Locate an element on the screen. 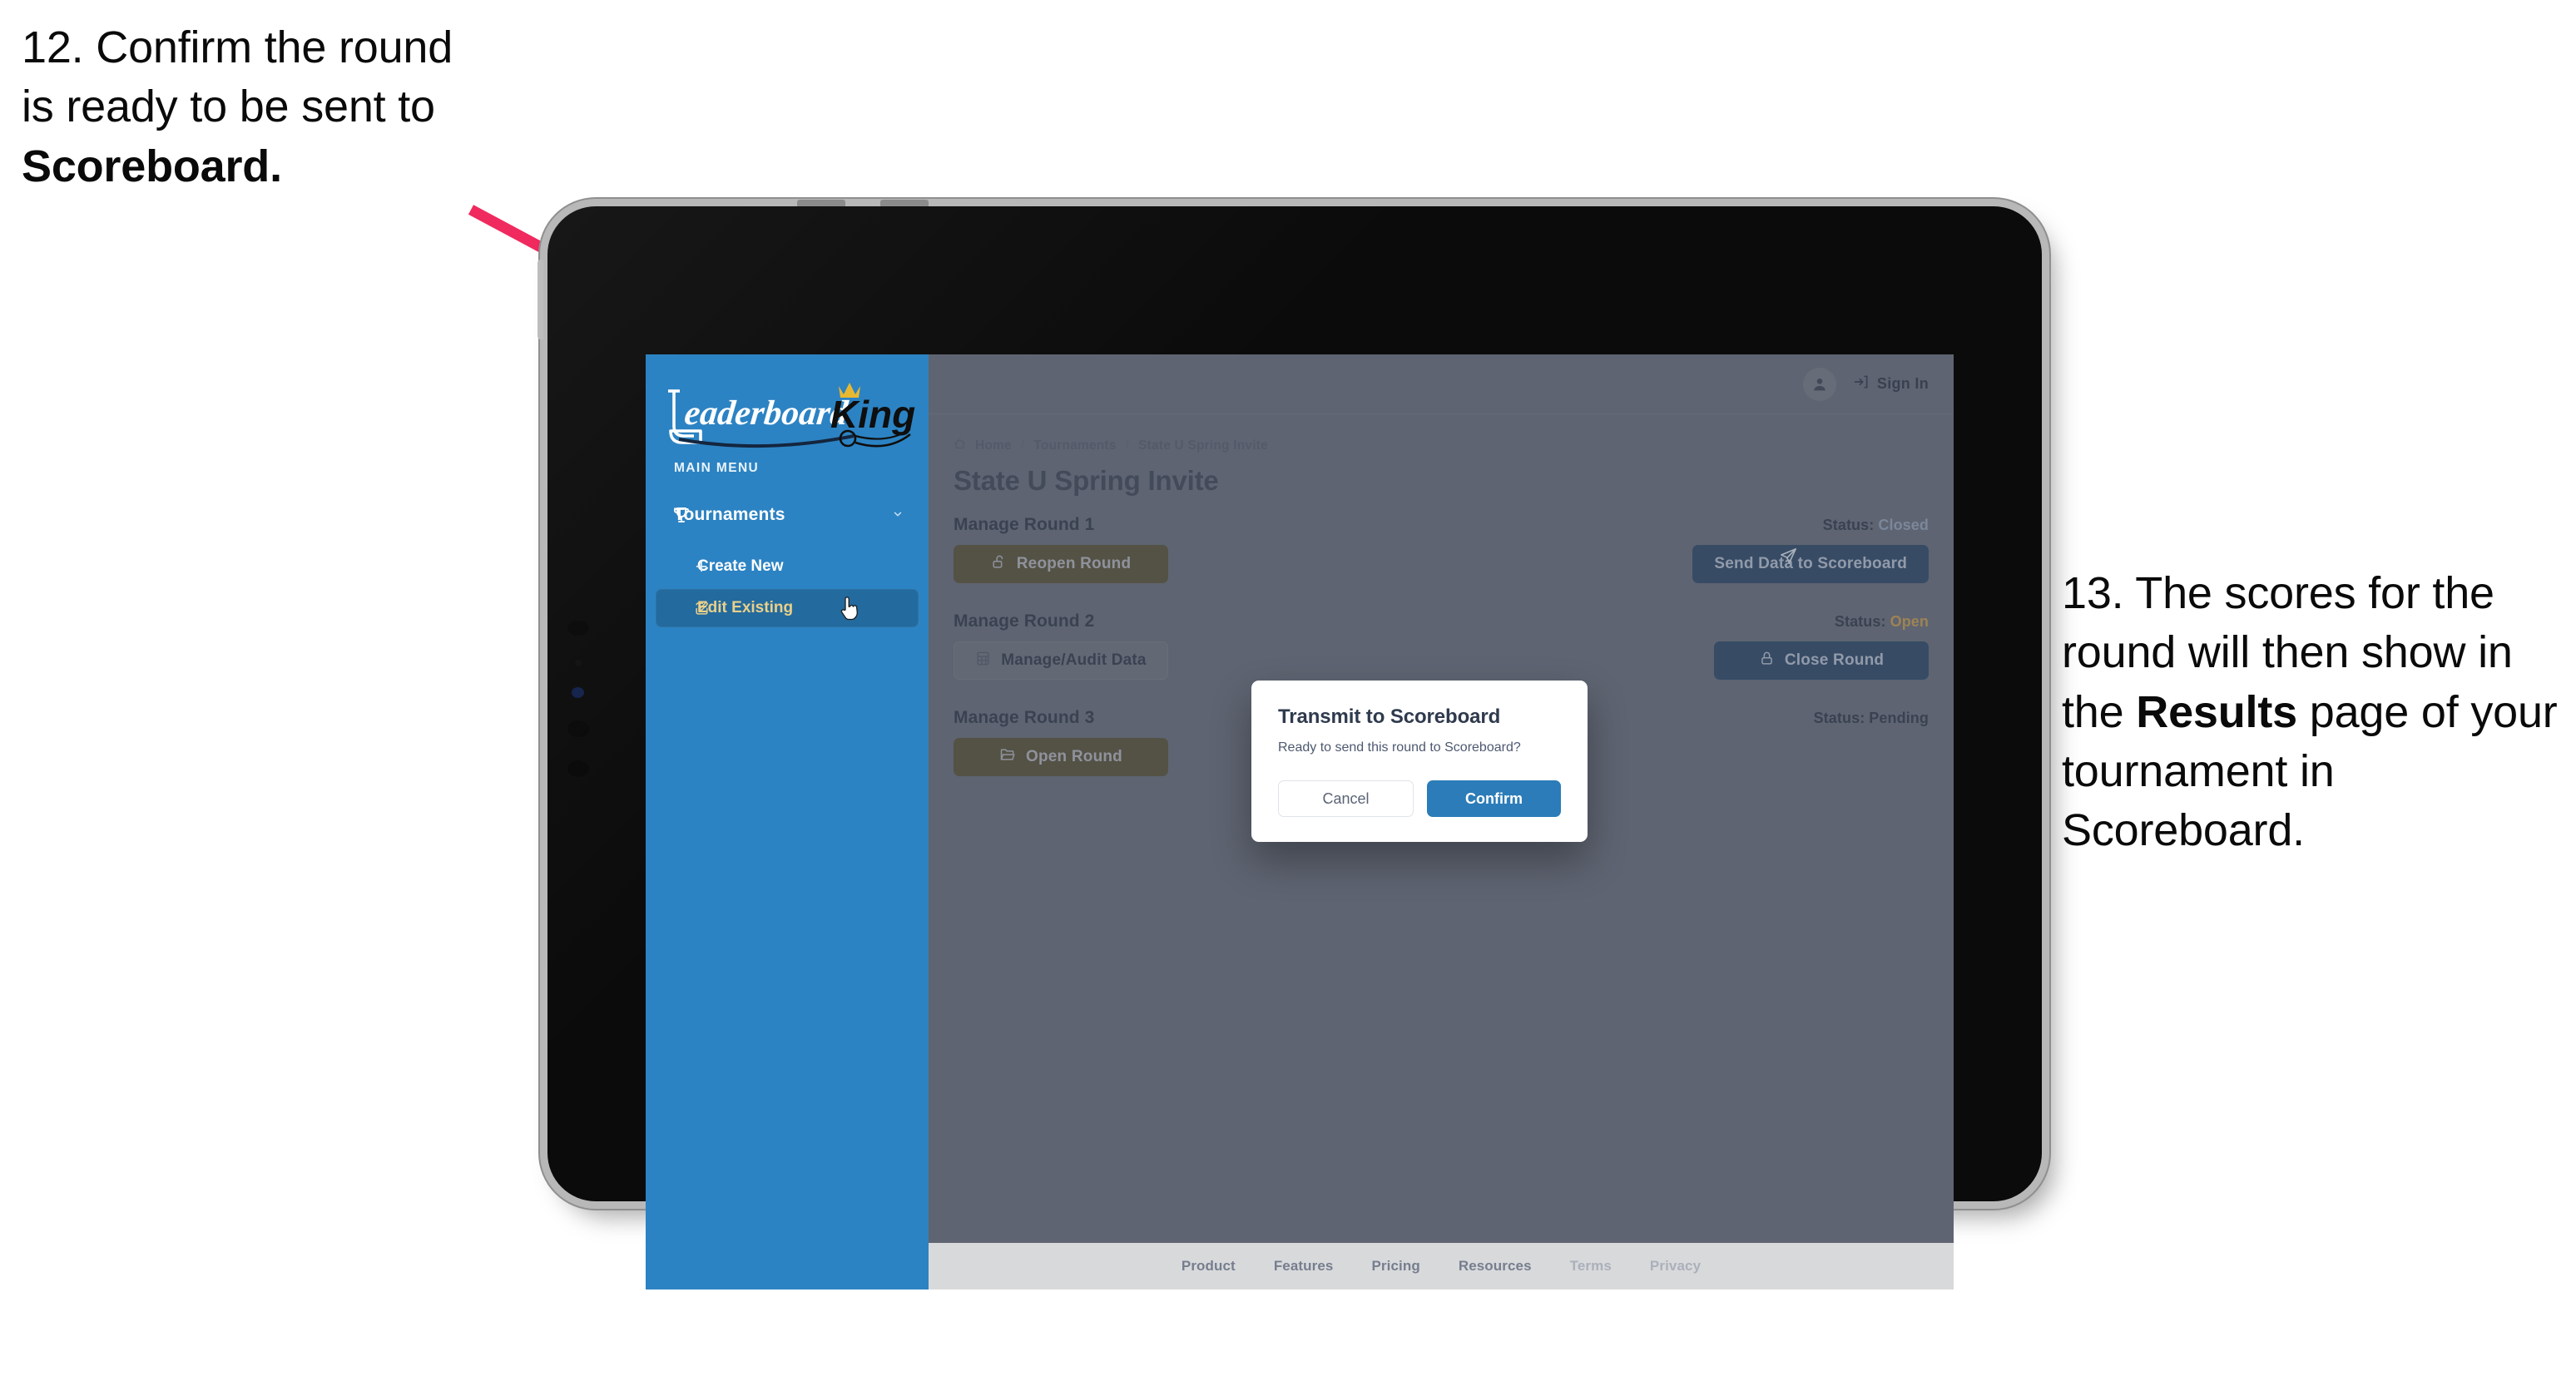  sidebar-item-edit-existing: Edit Existing is located at coordinates (787, 608).